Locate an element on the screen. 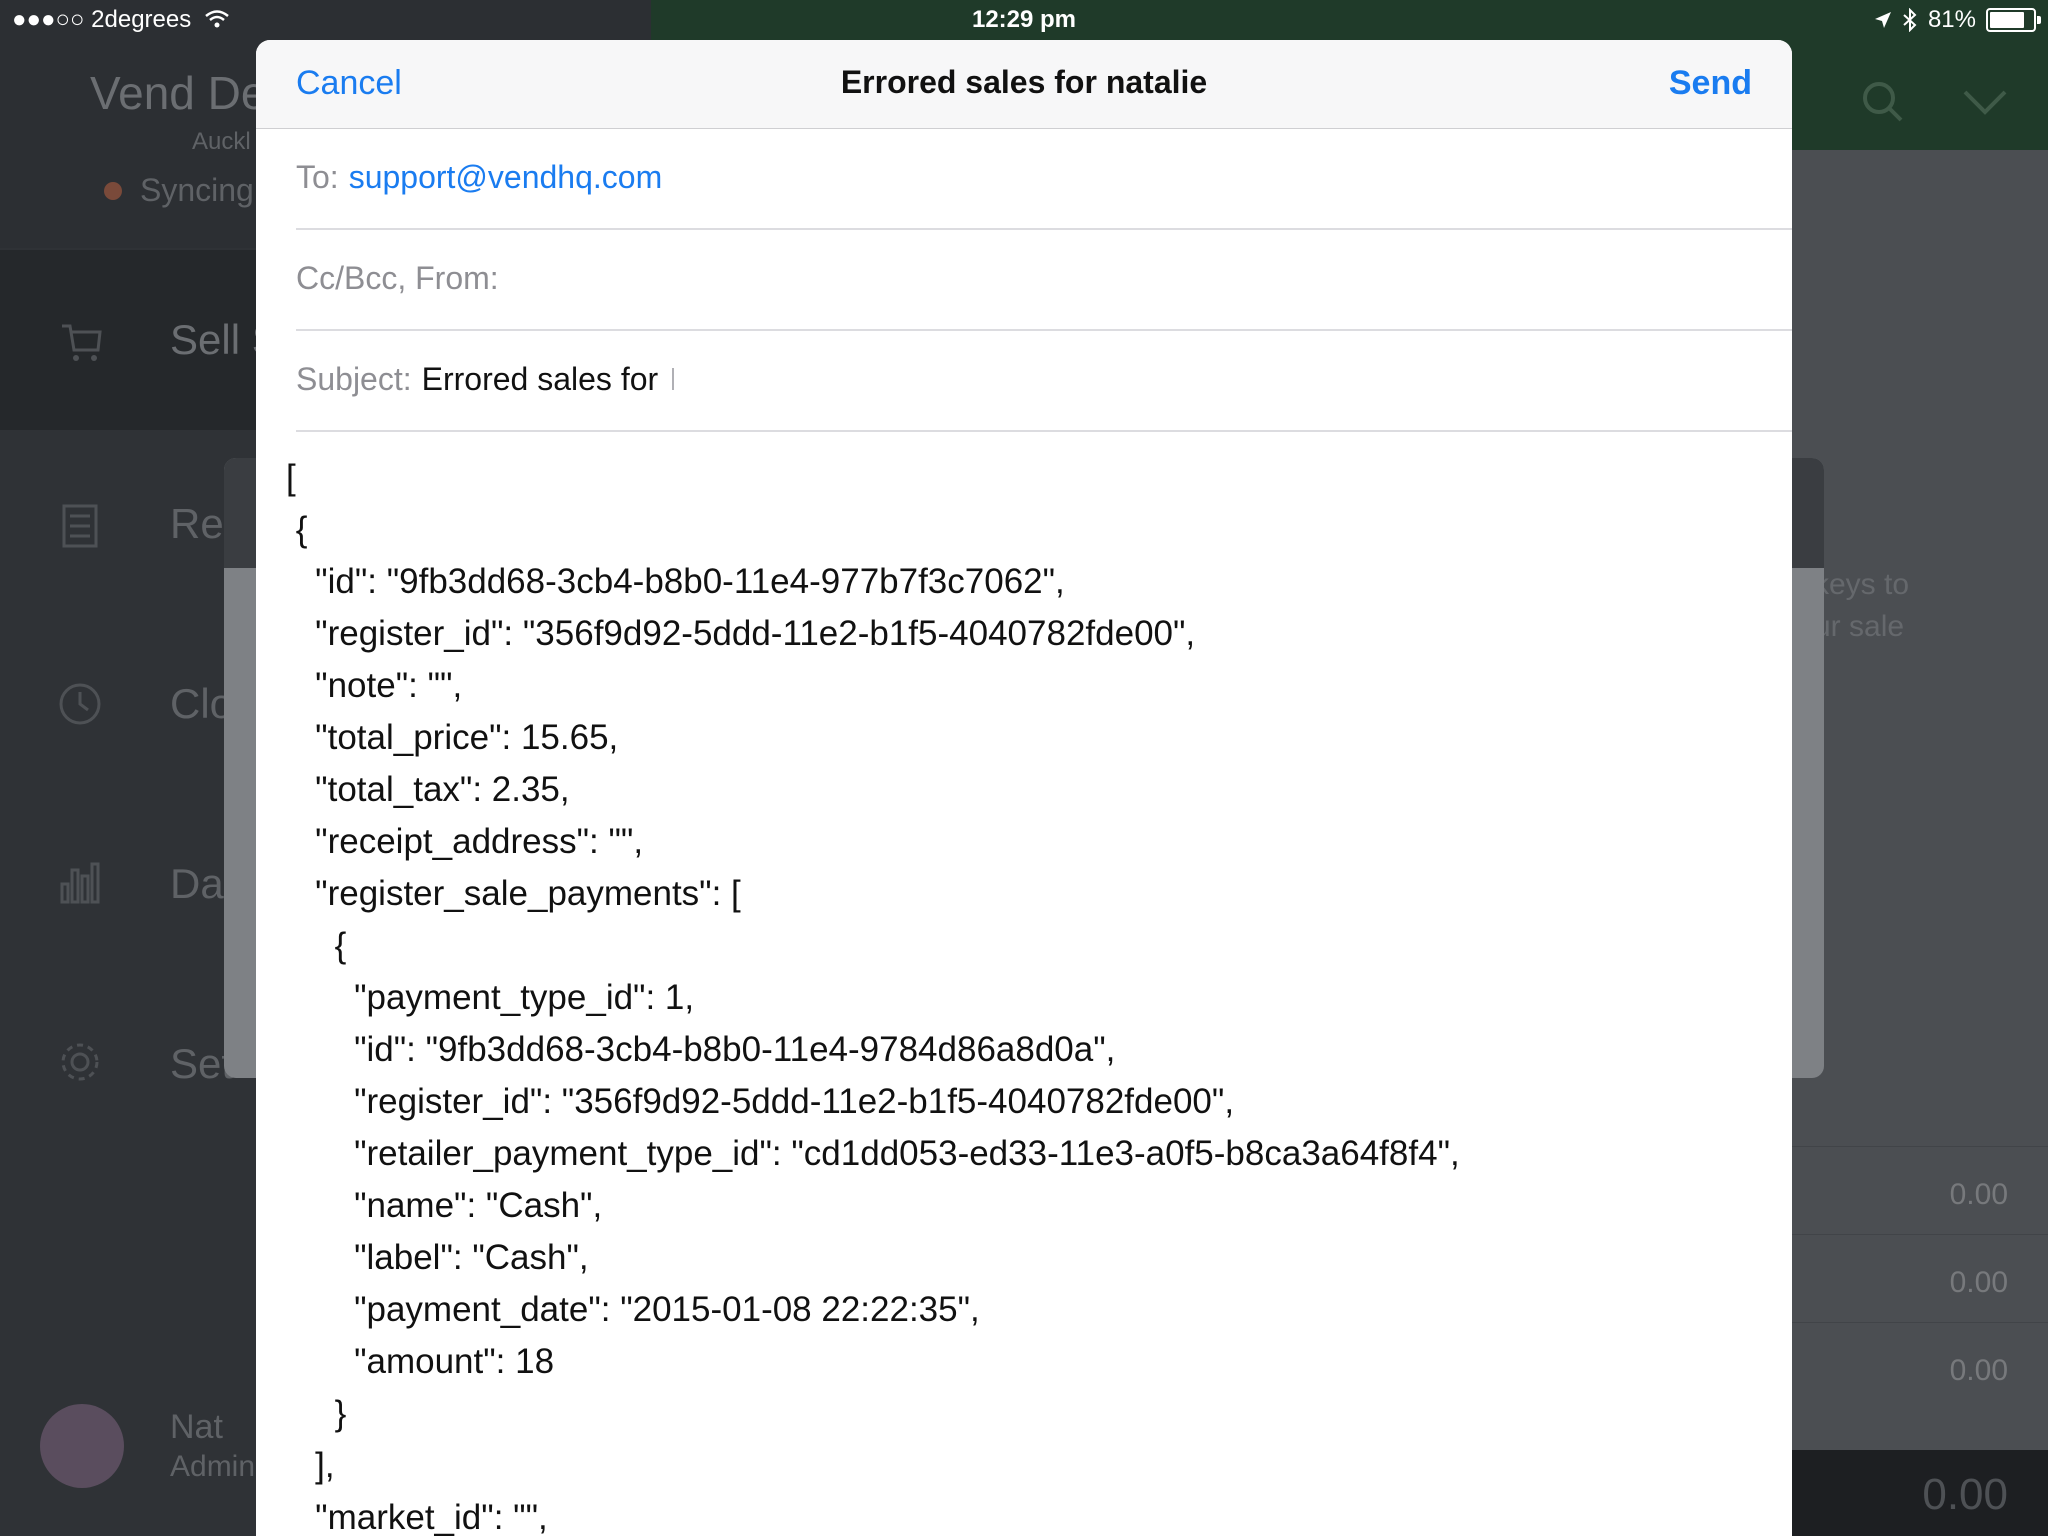  search-icon is located at coordinates (1883, 102).